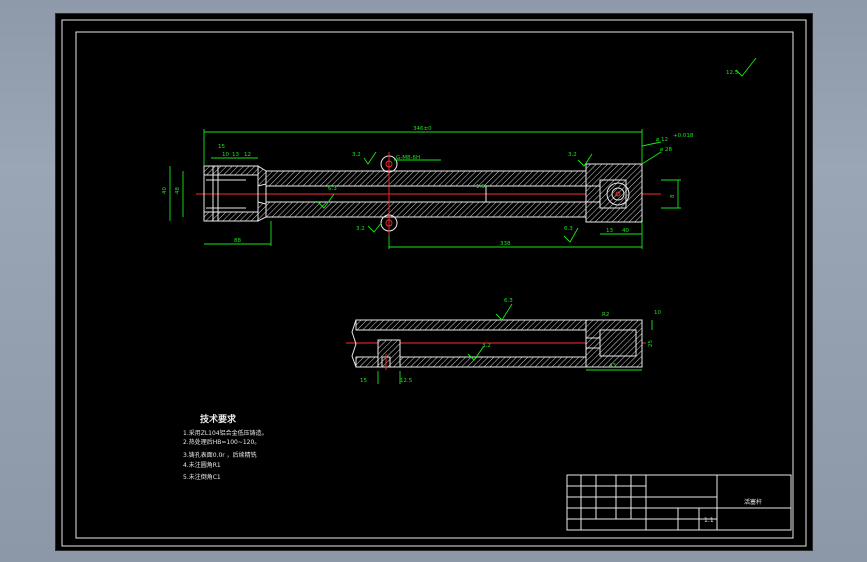 This screenshot has width=867, height=562. Describe the element at coordinates (662, 140) in the screenshot. I see `svg-text: ⌀ 12` at that location.